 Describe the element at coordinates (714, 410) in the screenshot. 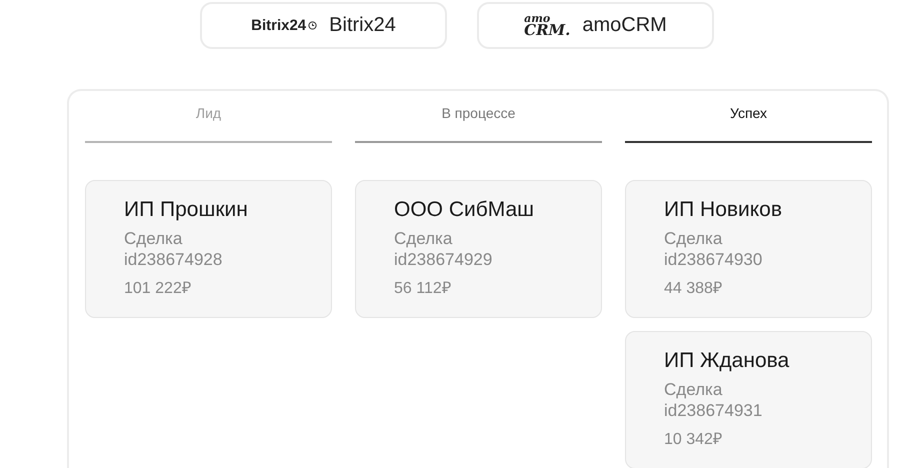

I see `deal-id: id238674931` at that location.